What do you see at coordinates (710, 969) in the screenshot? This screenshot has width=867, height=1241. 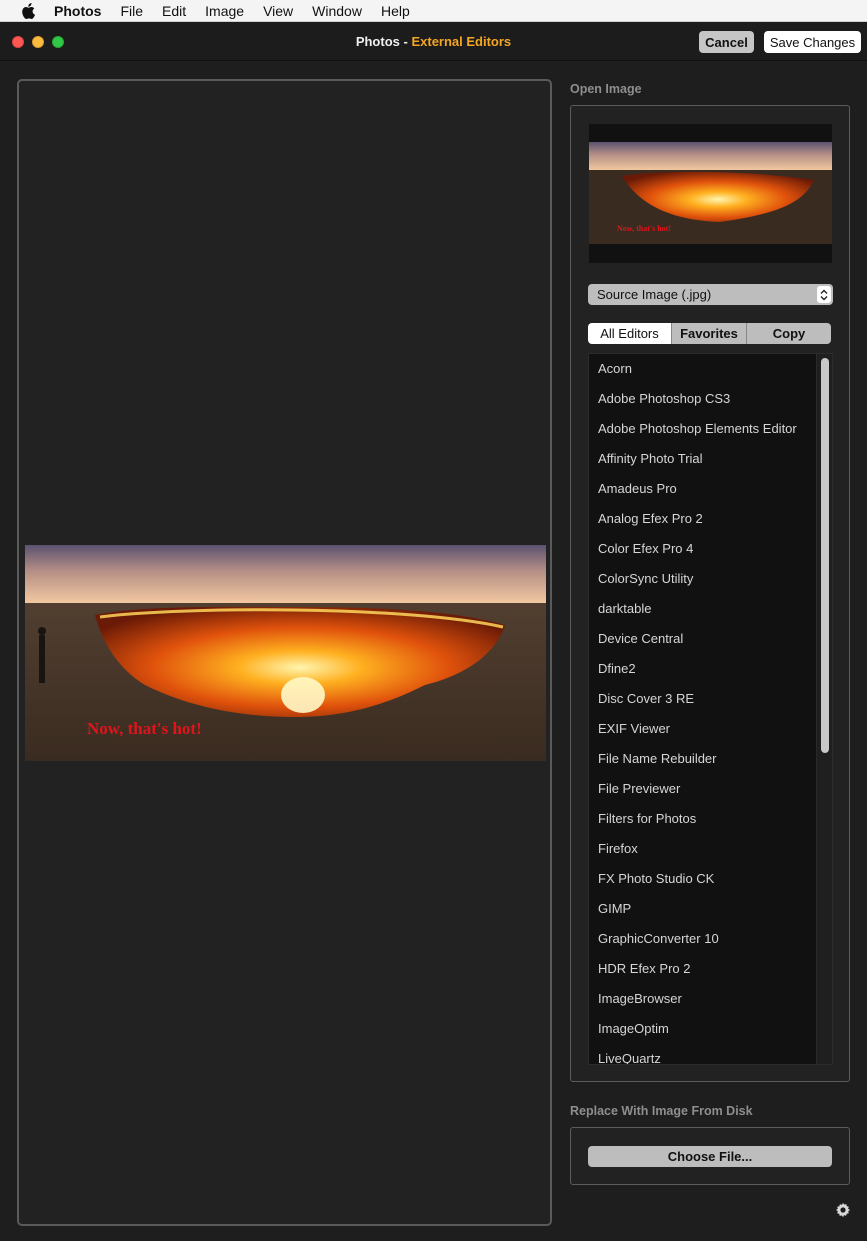 I see `list-item: HDR Efex Pro 2` at bounding box center [710, 969].